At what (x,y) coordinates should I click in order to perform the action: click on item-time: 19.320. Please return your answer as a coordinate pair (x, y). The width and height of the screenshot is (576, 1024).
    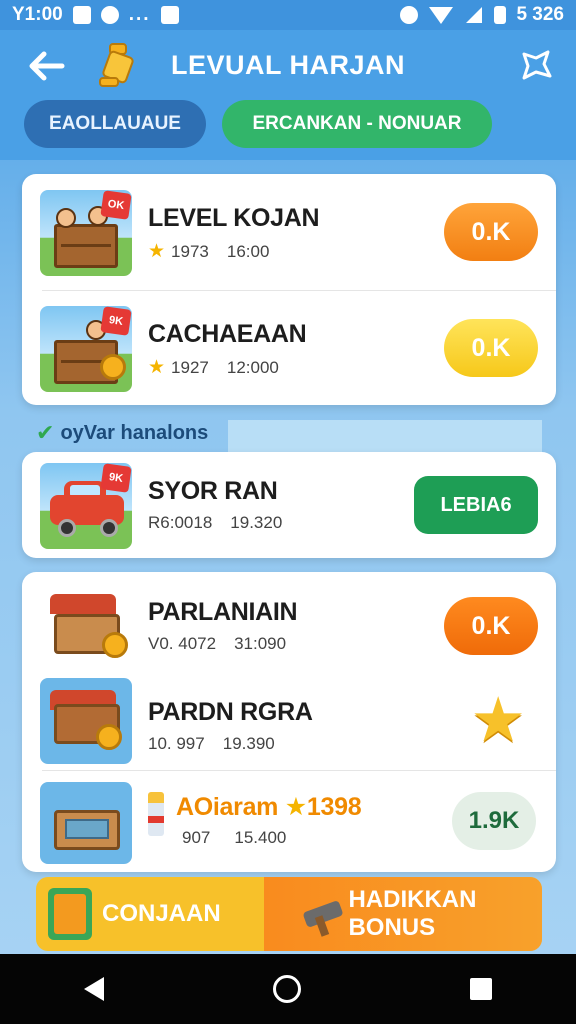
    Looking at the image, I should click on (256, 522).